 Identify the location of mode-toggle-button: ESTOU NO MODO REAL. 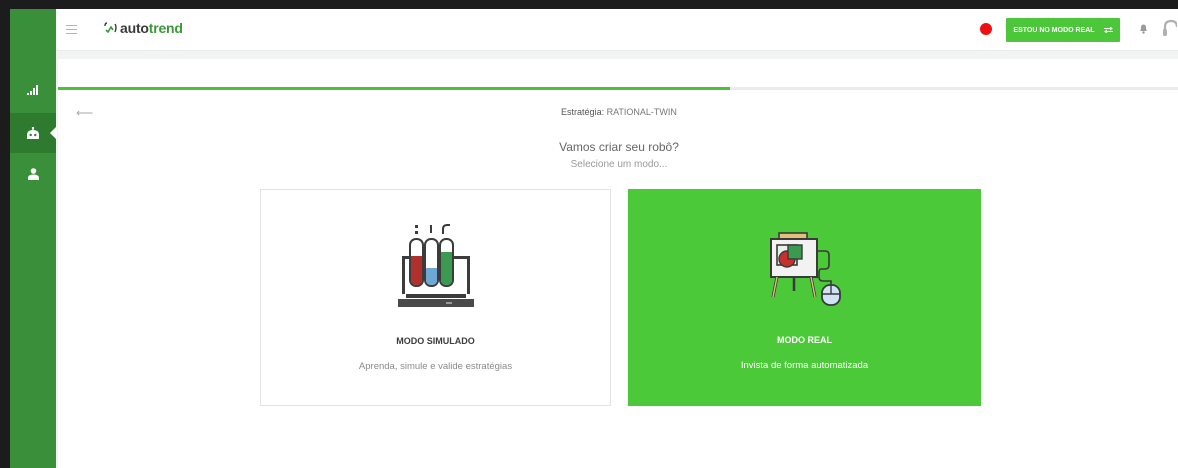
(1063, 30).